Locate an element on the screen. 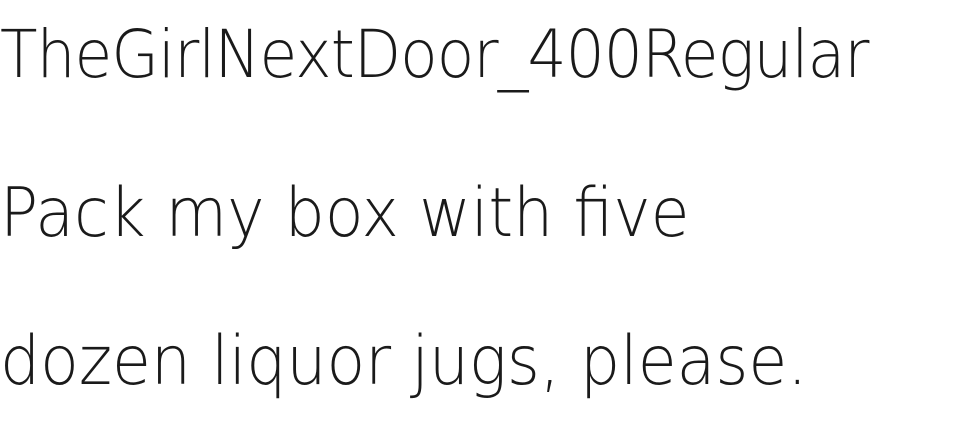 This screenshot has height=445, width=967. pangram-line-1: Pack my box with five is located at coordinates (345, 213).